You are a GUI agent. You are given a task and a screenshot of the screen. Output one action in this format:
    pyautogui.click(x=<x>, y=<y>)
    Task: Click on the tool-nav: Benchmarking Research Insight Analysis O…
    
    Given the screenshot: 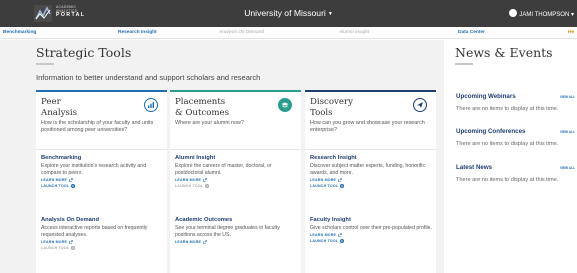 What is the action you would take?
    pyautogui.click(x=288, y=33)
    